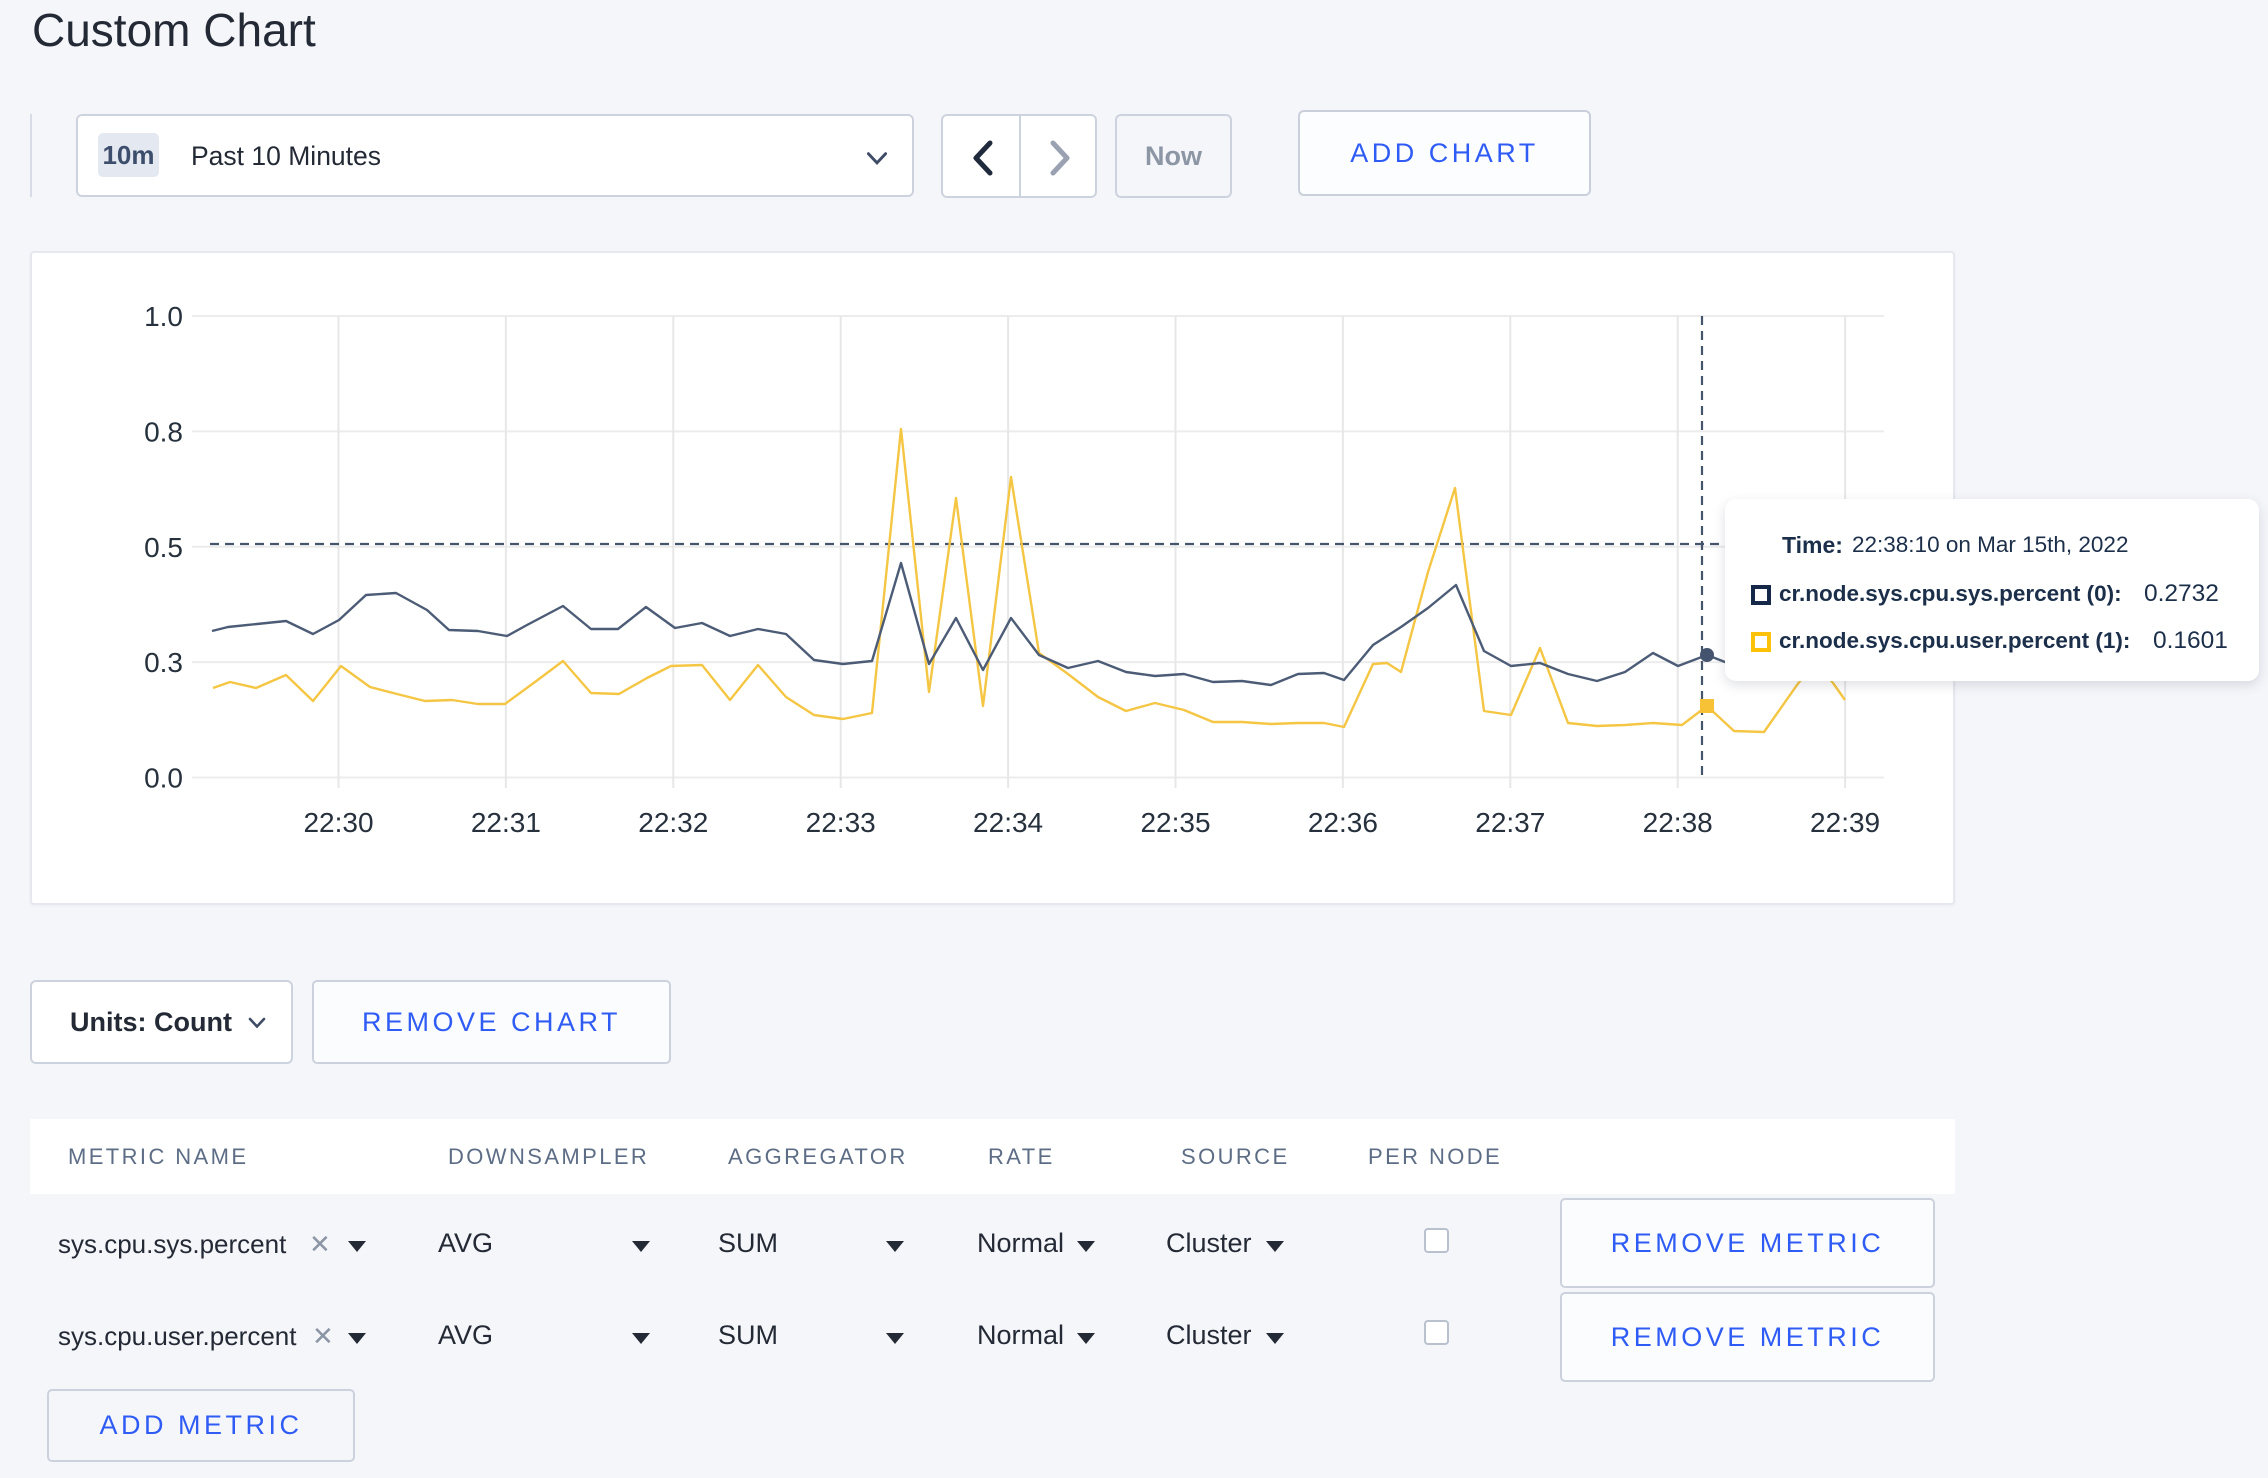 The width and height of the screenshot is (2268, 1478). What do you see at coordinates (1343, 822) in the screenshot?
I see `svg-text: 22:36` at bounding box center [1343, 822].